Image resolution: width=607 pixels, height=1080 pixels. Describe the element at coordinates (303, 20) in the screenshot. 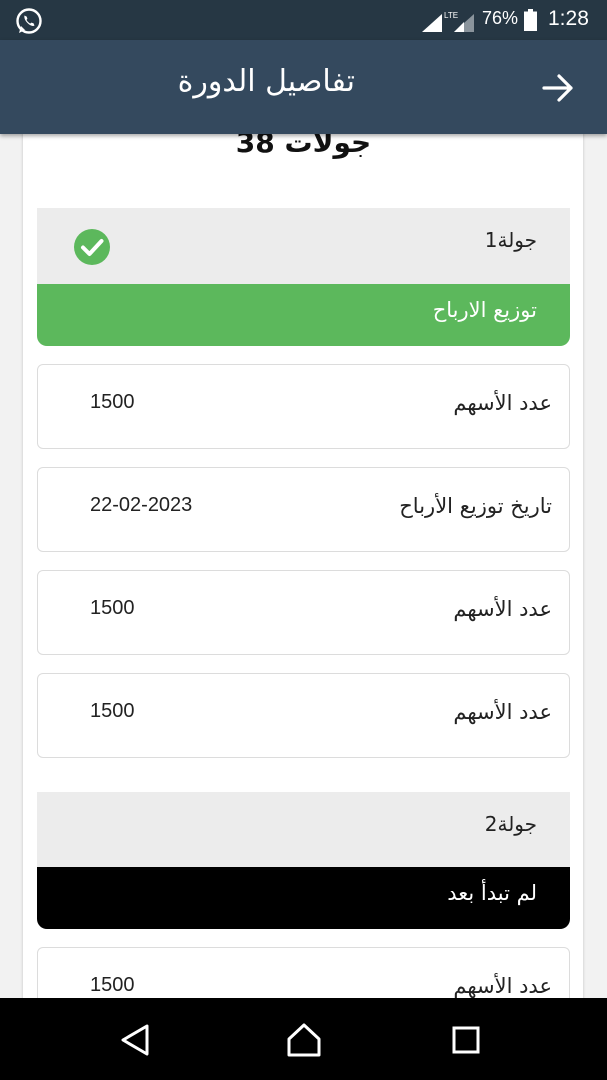

I see `system-status-bar: LTE 76% 1:28` at that location.